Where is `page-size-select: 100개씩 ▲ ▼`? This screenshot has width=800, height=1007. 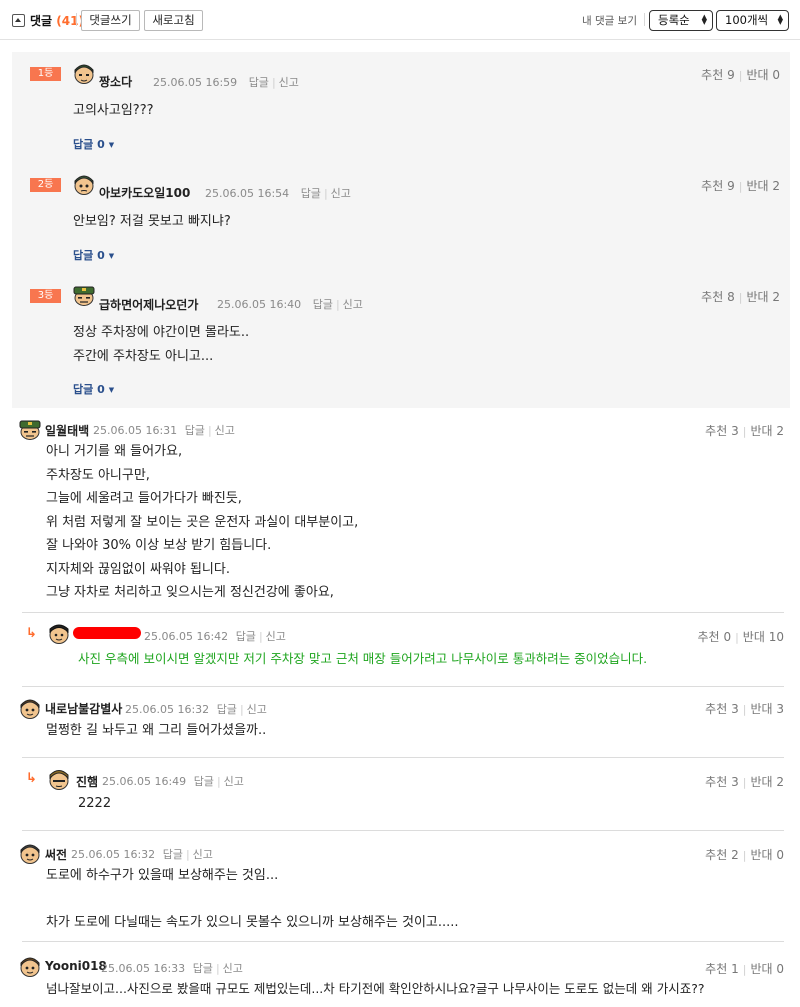 page-size-select: 100개씩 ▲ ▼ is located at coordinates (752, 20).